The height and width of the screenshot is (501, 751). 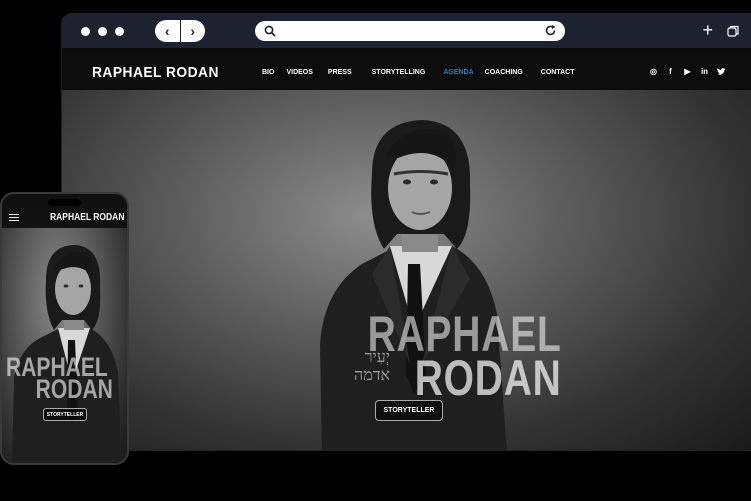 What do you see at coordinates (64, 345) in the screenshot?
I see `phone-hero-section: RAPHAEL RODAN STORYTELLER` at bounding box center [64, 345].